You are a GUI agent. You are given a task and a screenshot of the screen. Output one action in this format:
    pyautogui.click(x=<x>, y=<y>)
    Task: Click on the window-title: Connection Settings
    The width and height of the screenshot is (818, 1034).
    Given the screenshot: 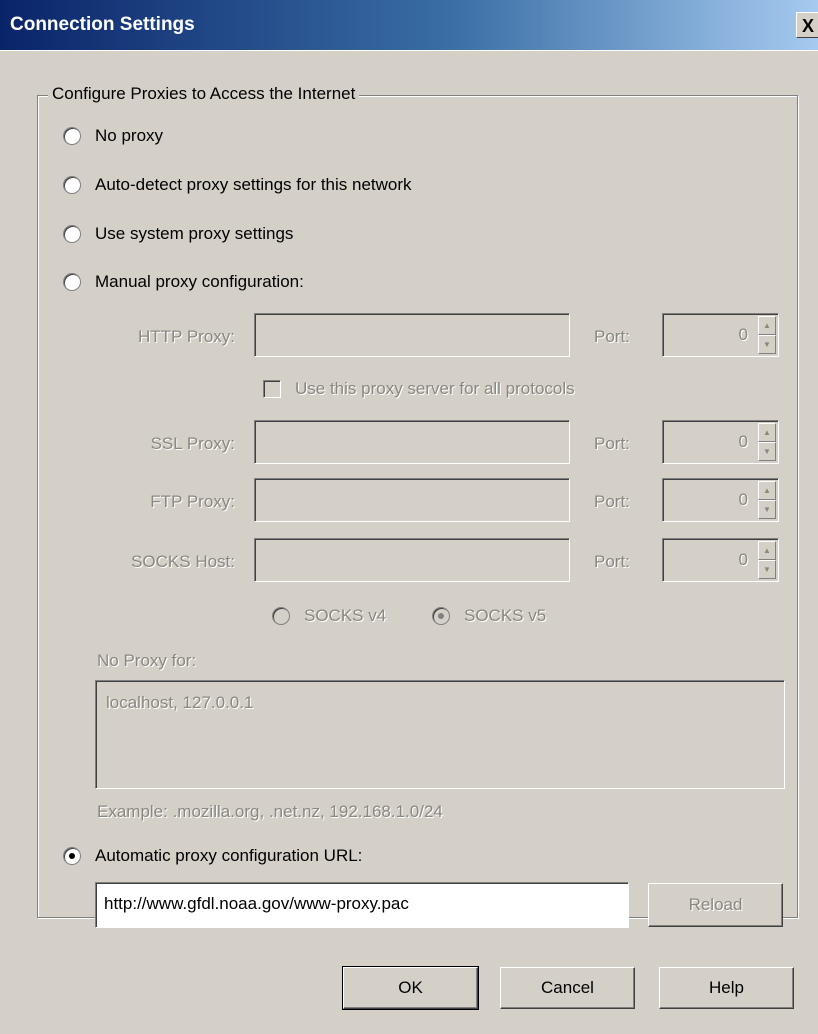 What is the action you would take?
    pyautogui.click(x=102, y=24)
    